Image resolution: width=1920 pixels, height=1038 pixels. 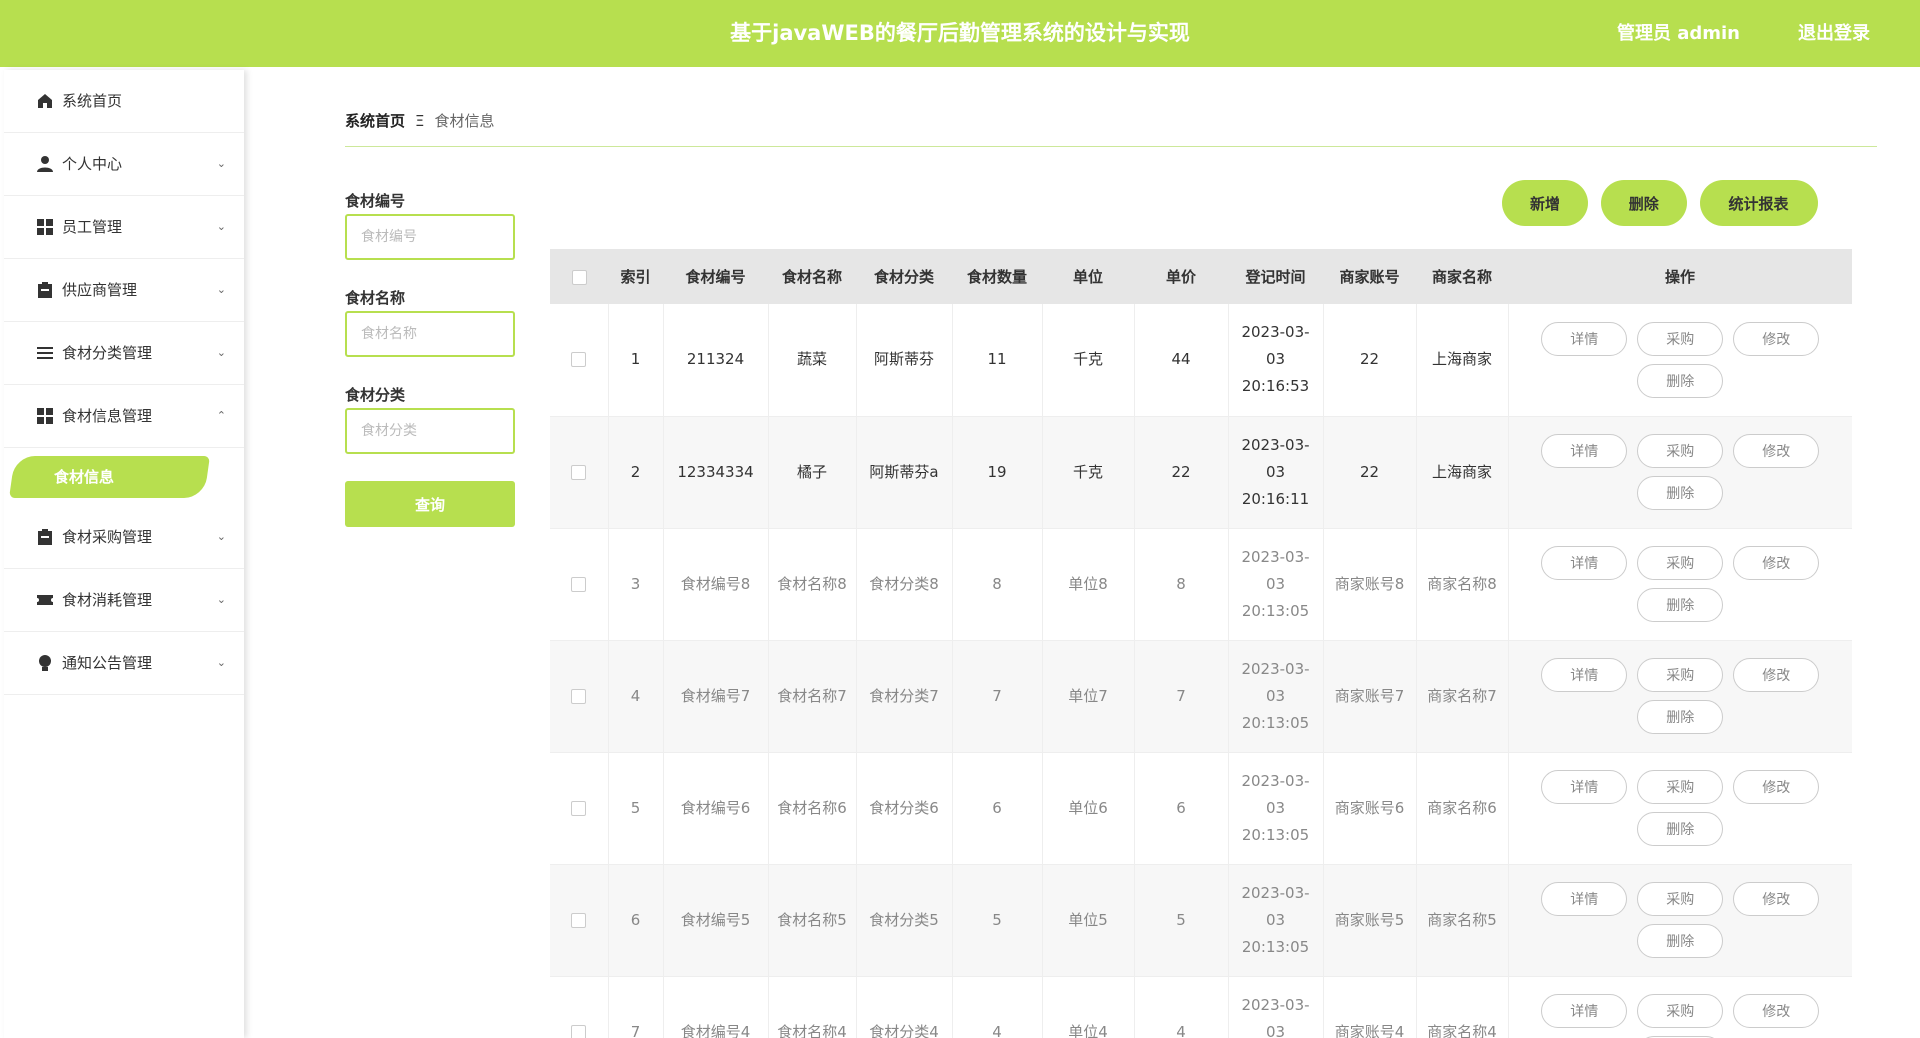 What do you see at coordinates (636, 360) in the screenshot?
I see `table-cell: 1` at bounding box center [636, 360].